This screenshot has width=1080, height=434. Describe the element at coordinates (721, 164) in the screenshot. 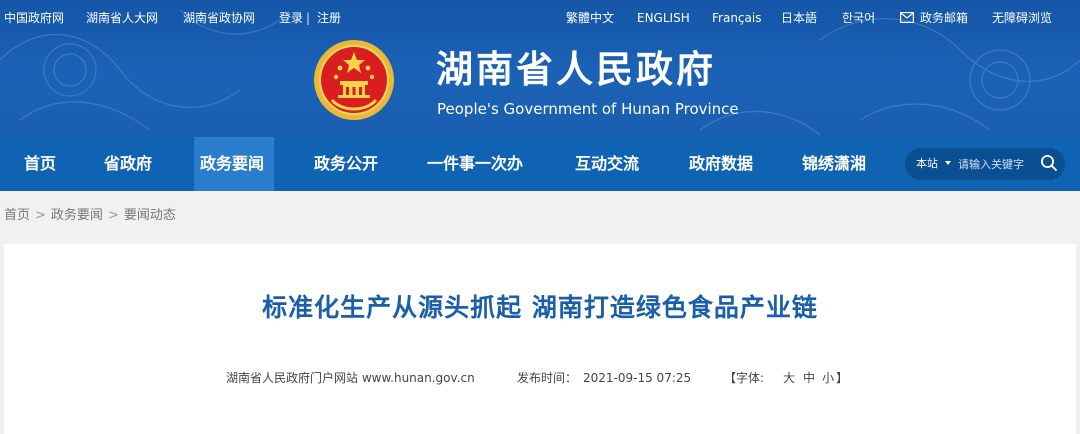

I see `nav-government-data: 政府数据` at that location.